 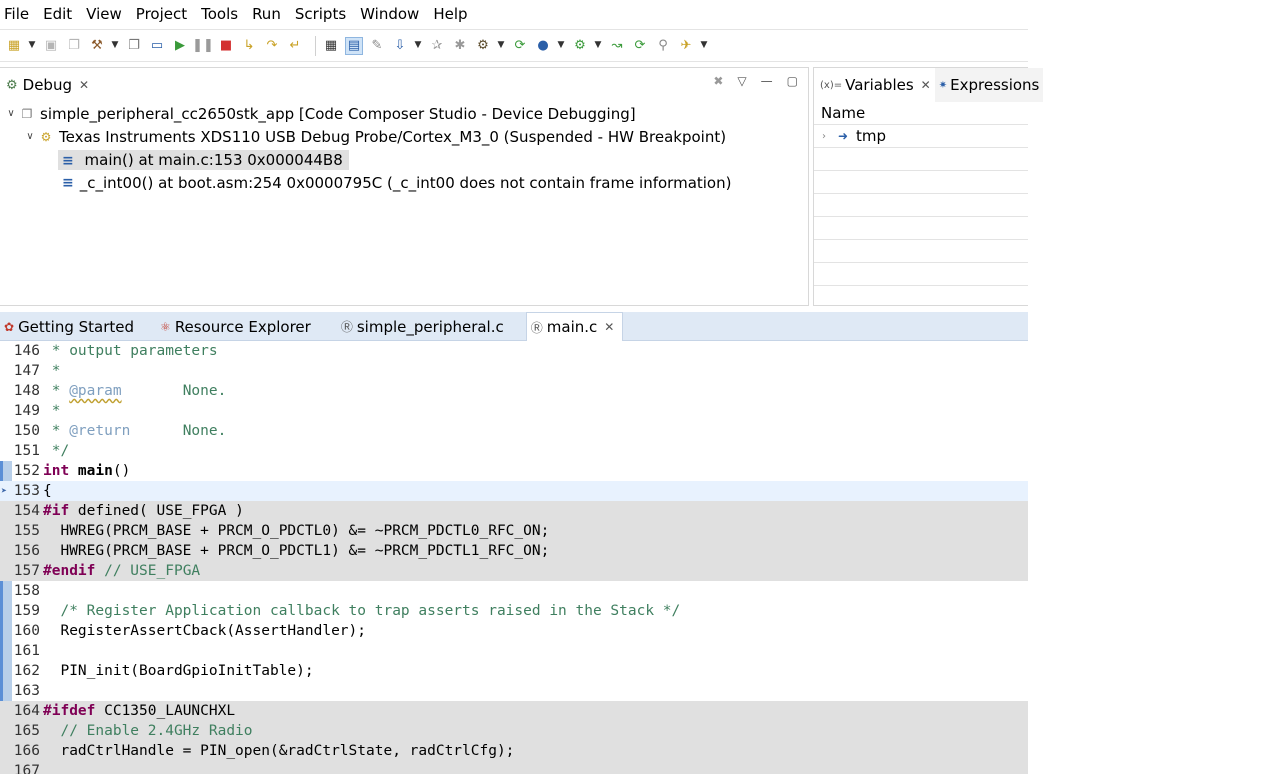 What do you see at coordinates (180, 46) in the screenshot?
I see `resume-icon: ▶` at bounding box center [180, 46].